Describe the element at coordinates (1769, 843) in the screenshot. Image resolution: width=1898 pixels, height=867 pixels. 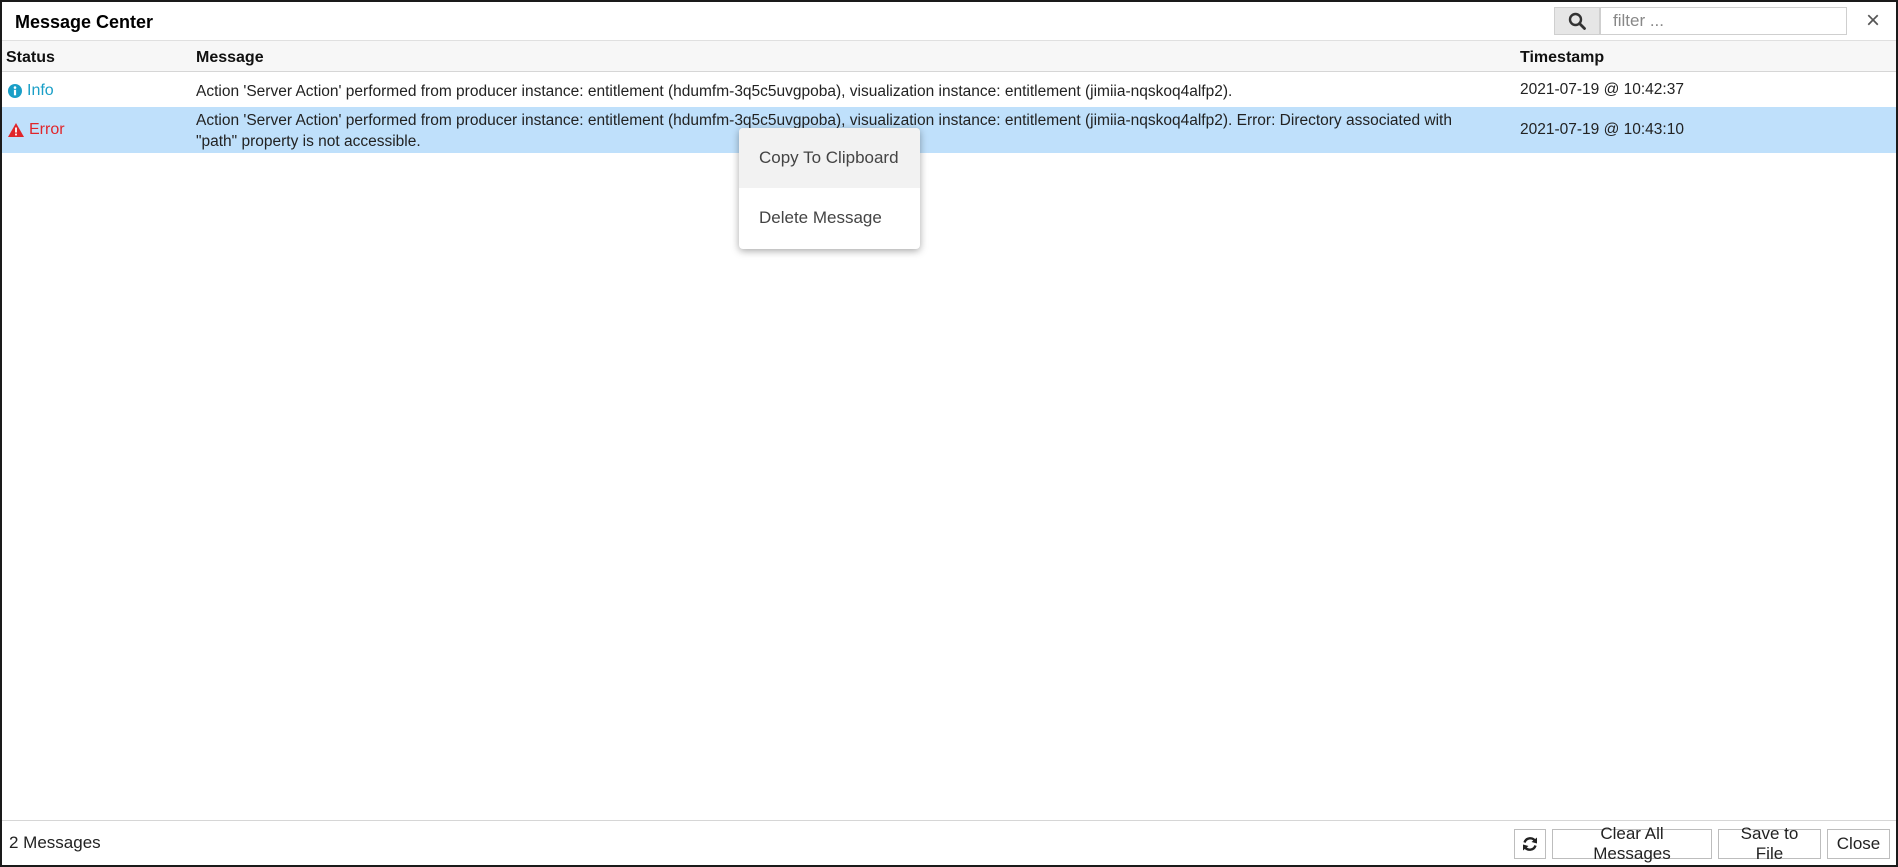
I see `save-to-file-button: Save to File` at that location.